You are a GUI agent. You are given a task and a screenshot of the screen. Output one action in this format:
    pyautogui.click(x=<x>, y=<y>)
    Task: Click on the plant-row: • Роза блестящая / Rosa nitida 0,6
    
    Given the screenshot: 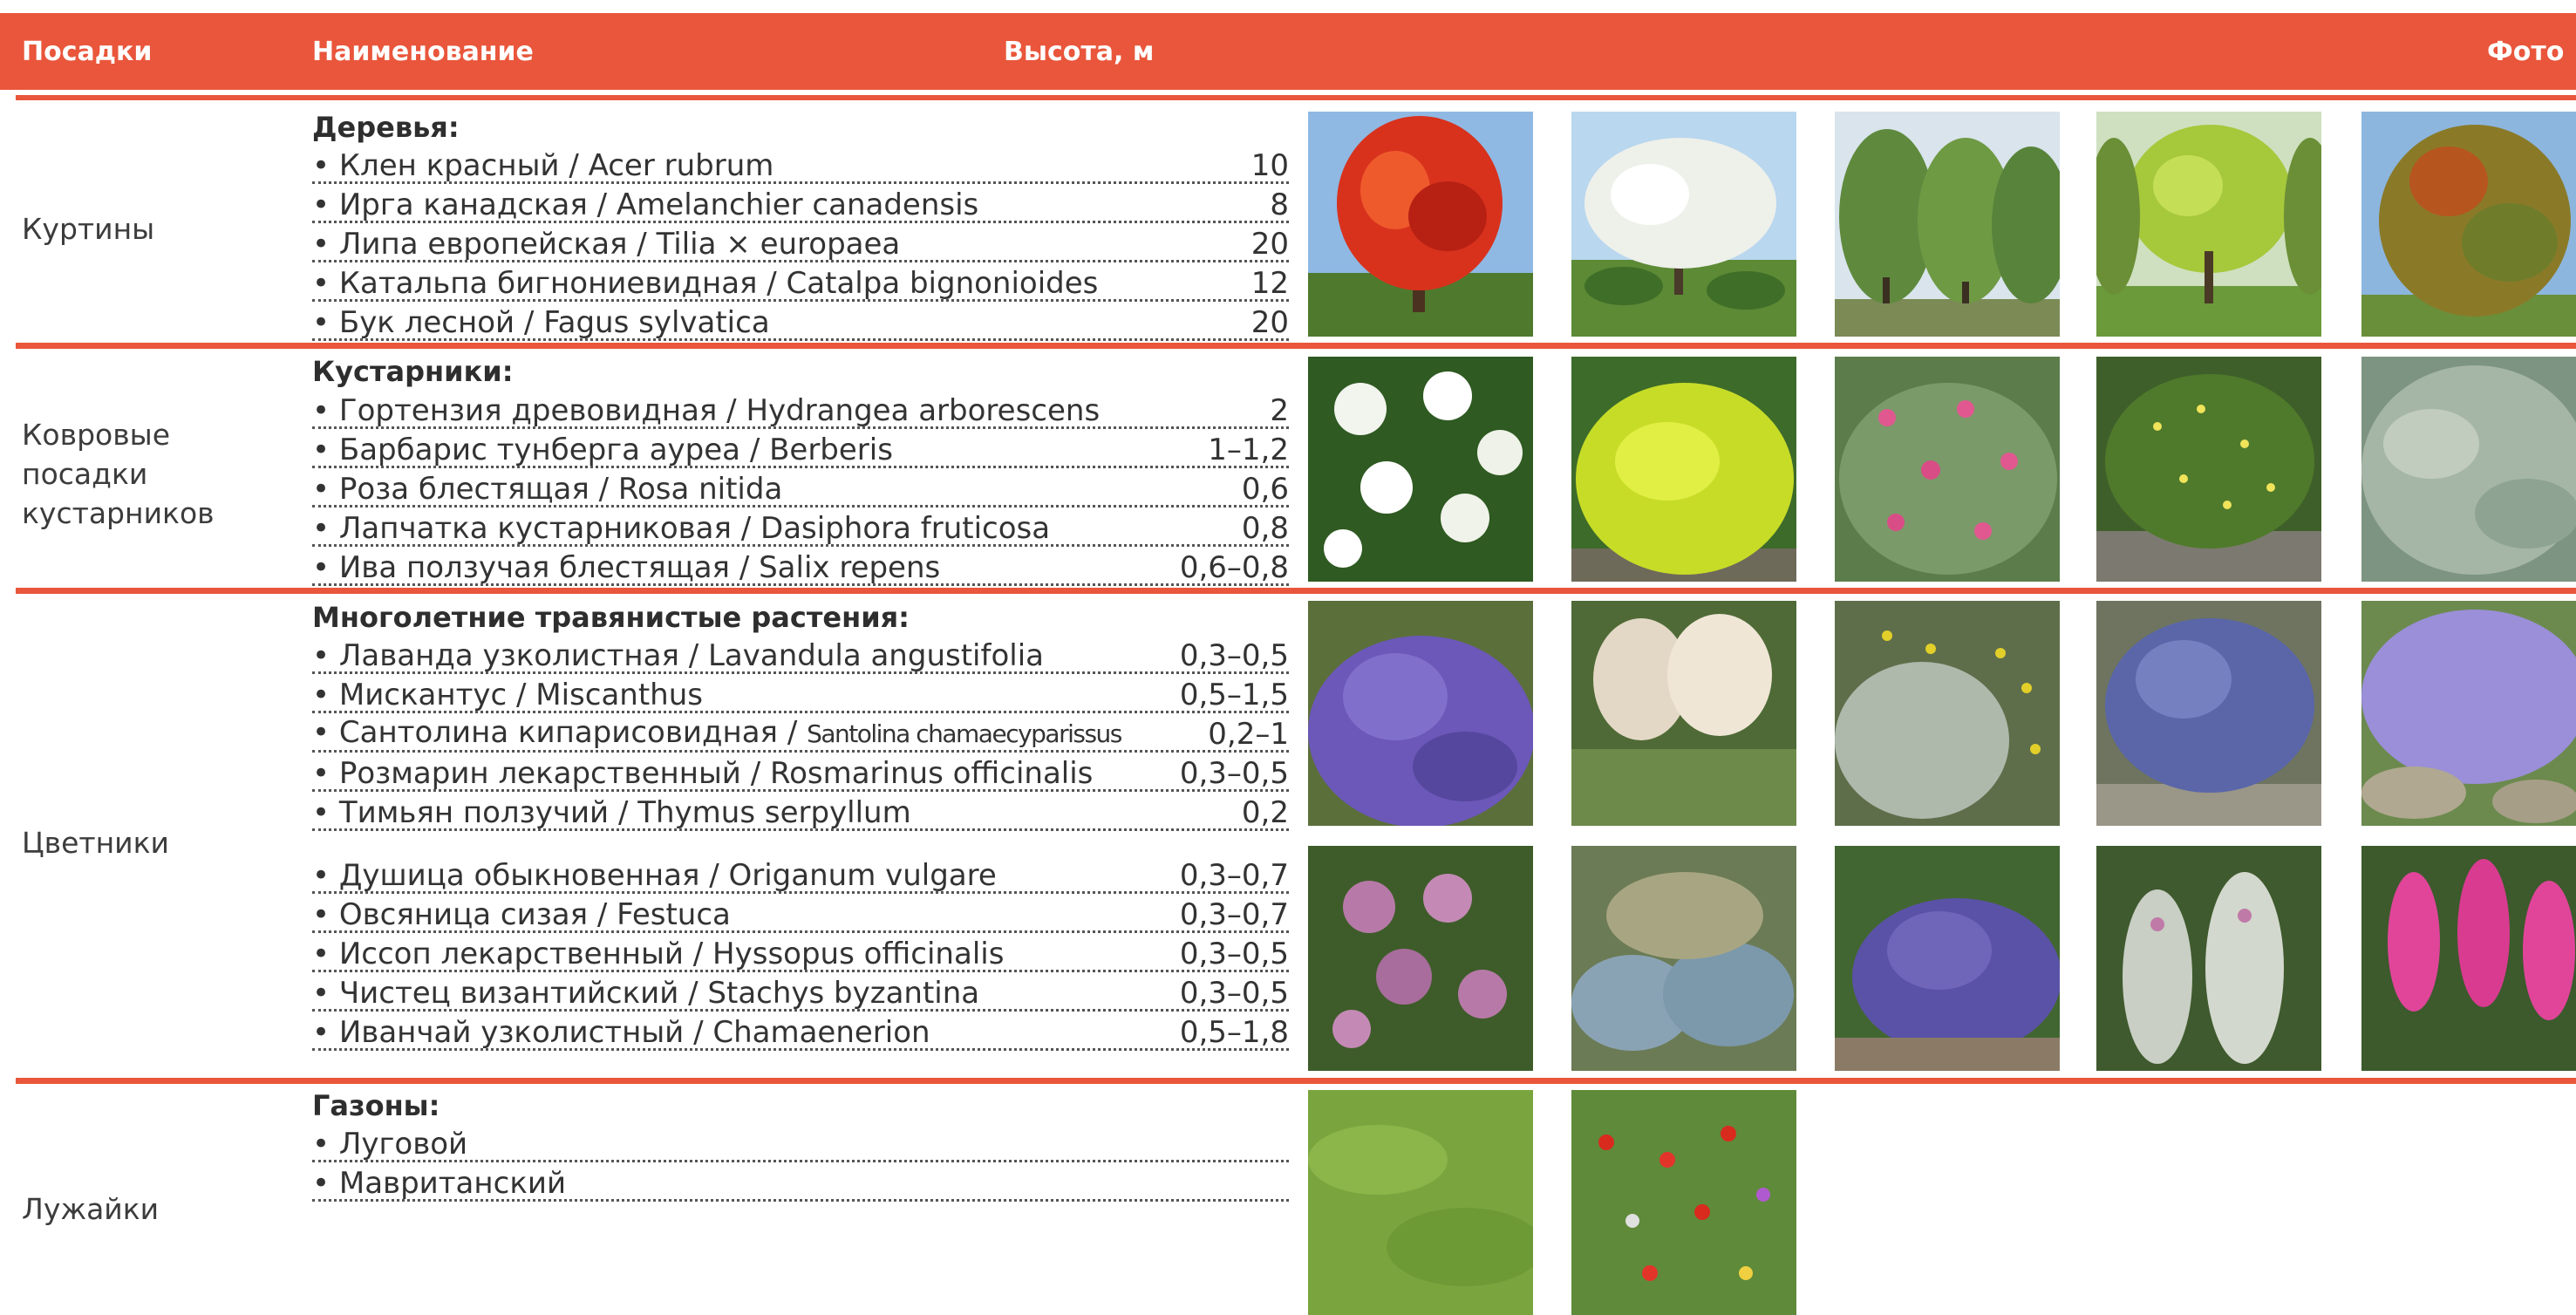 What is the action you would take?
    pyautogui.click(x=801, y=488)
    